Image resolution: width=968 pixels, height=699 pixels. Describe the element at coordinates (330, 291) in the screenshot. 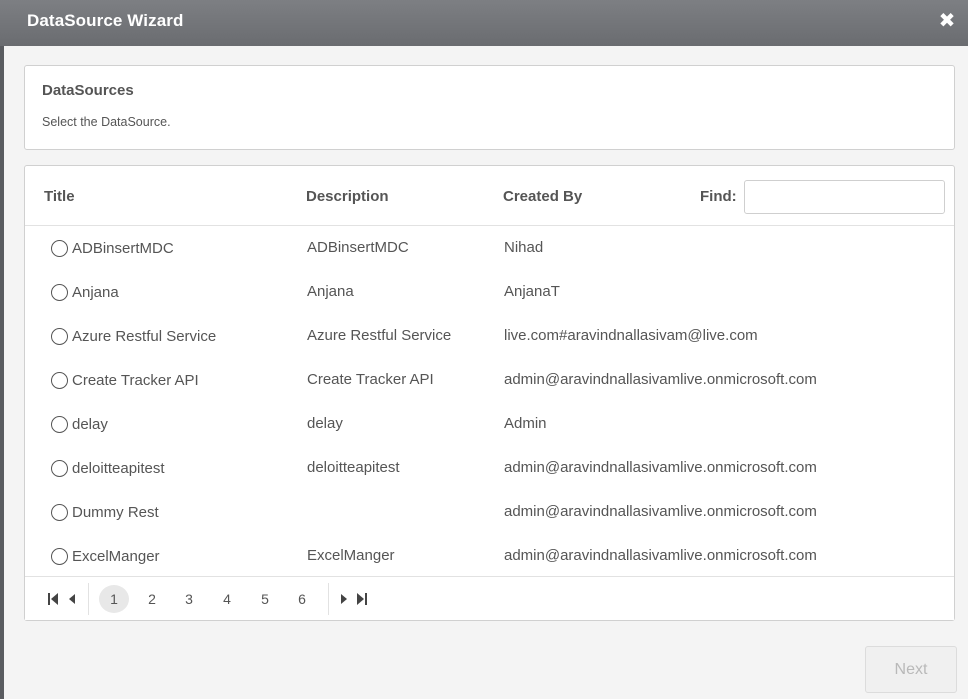

I see `cell-description: Anjana` at that location.